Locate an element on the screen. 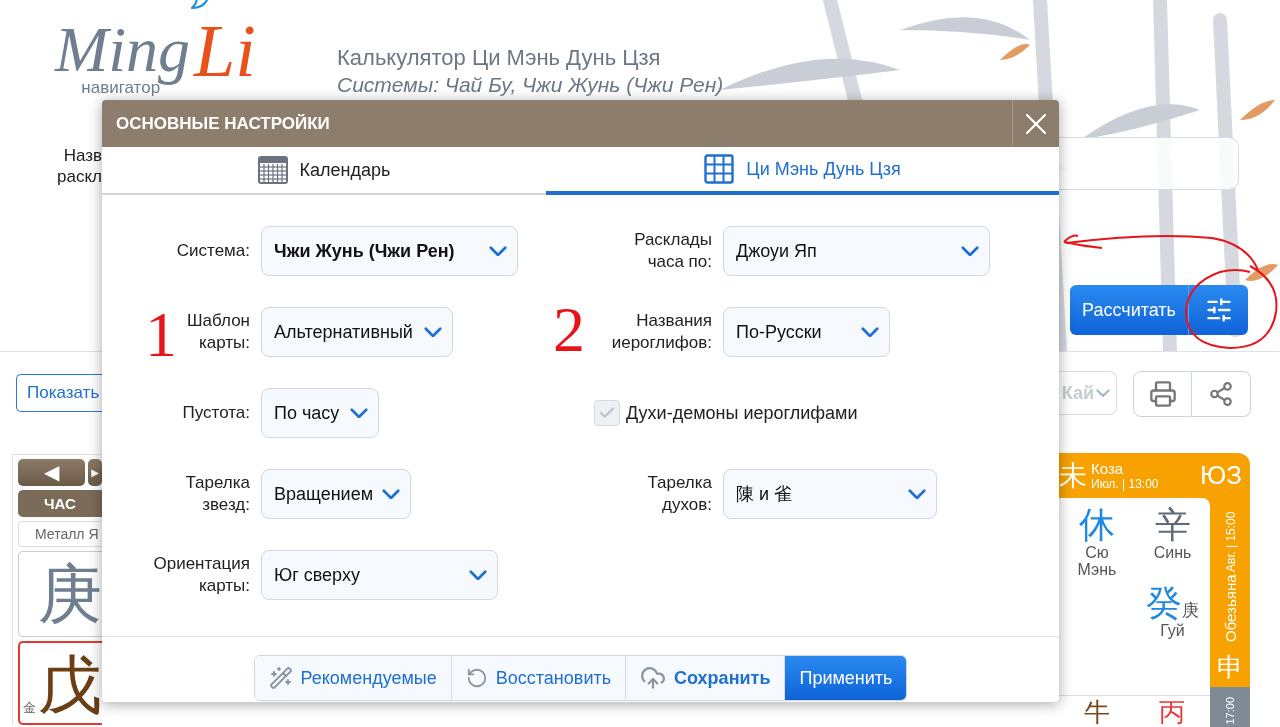 The image size is (1280, 727). dropdown-value: По-Русски is located at coordinates (779, 332).